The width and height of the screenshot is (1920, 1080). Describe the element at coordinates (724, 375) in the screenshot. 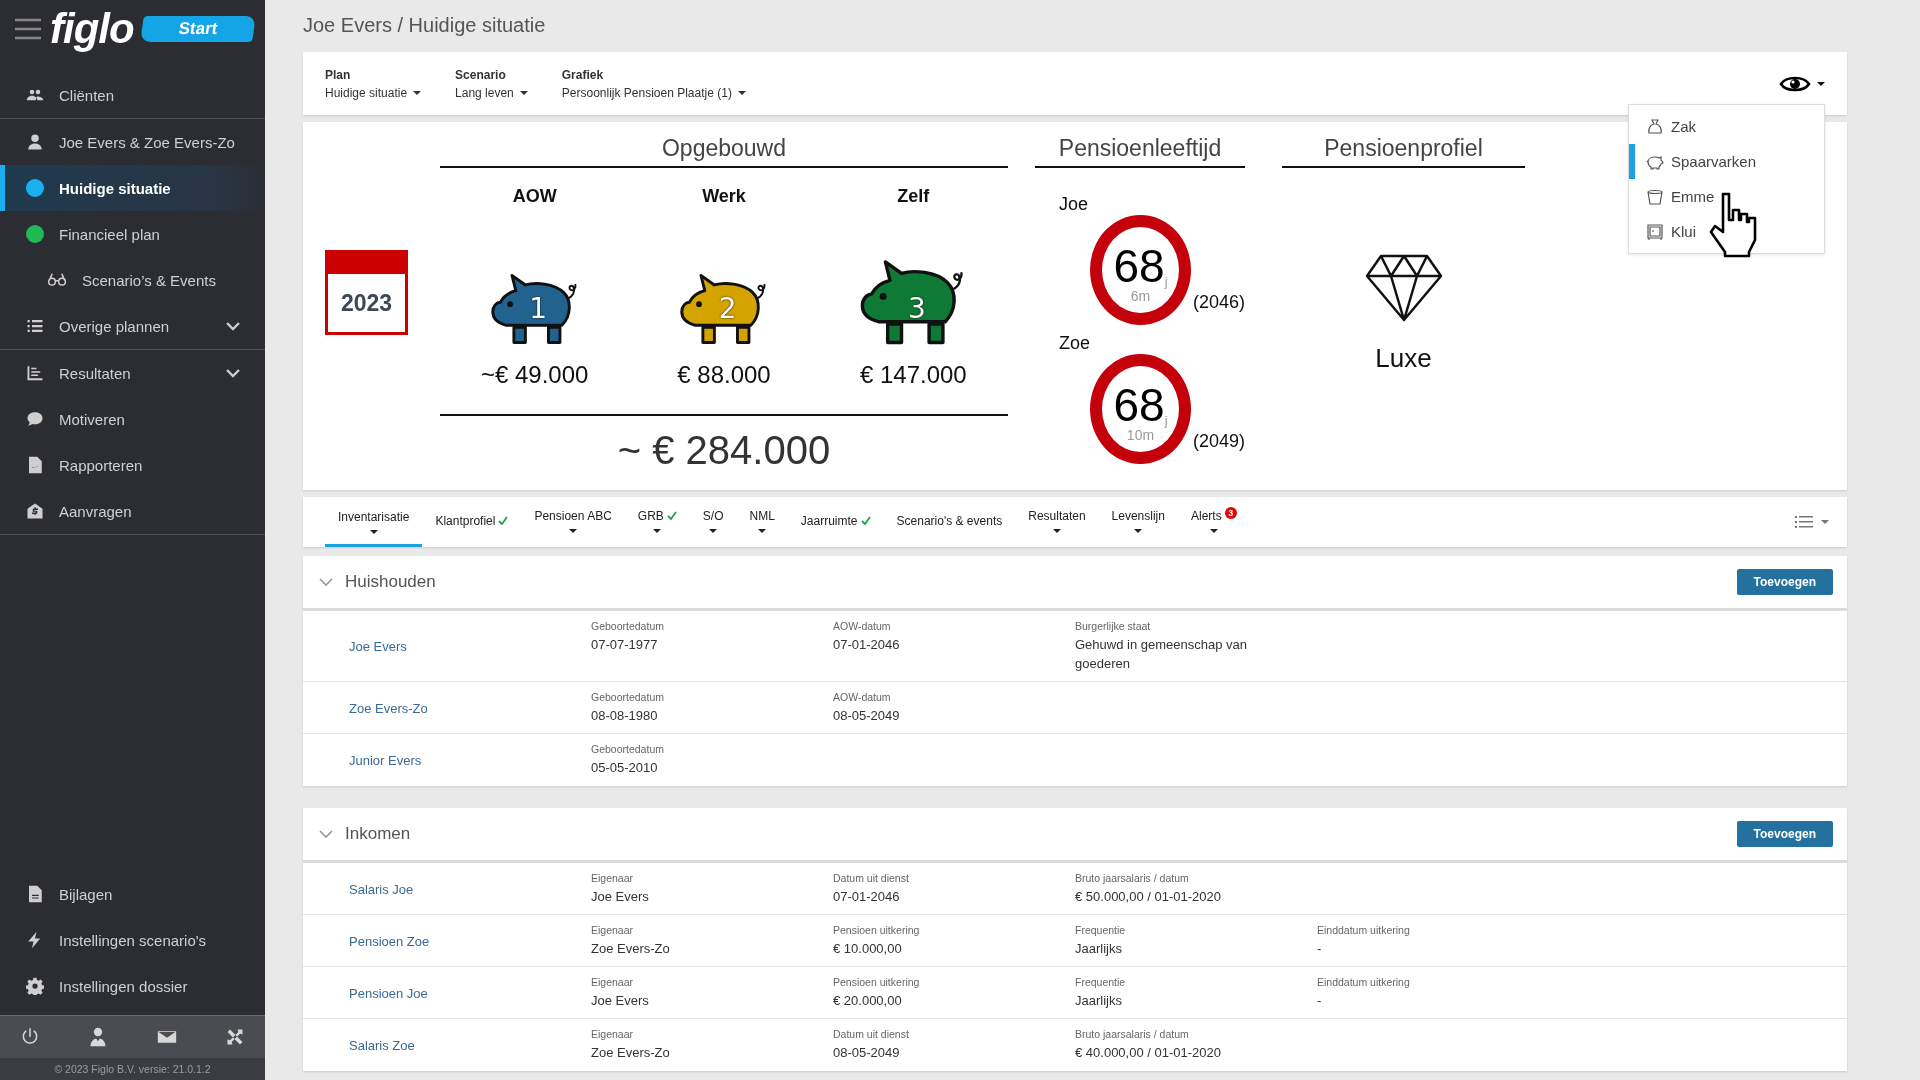

I see `pillar-amount: € 88.000` at that location.